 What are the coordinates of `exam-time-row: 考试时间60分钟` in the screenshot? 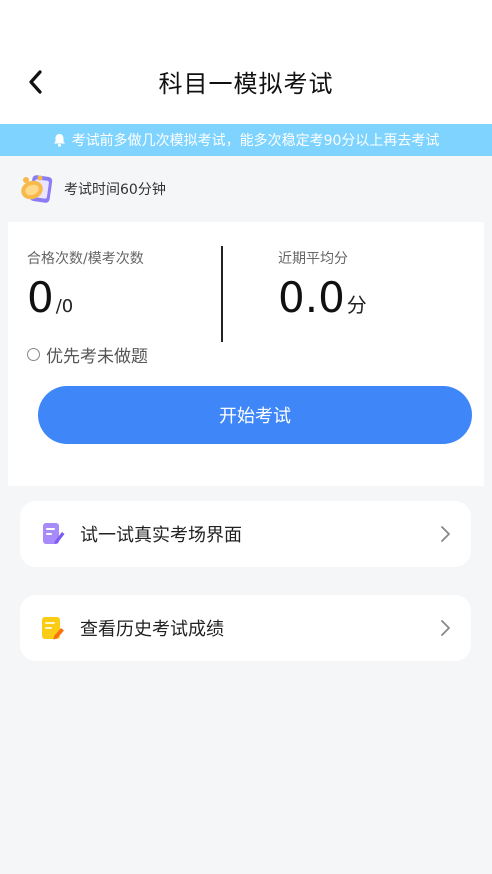 It's located at (246, 189).